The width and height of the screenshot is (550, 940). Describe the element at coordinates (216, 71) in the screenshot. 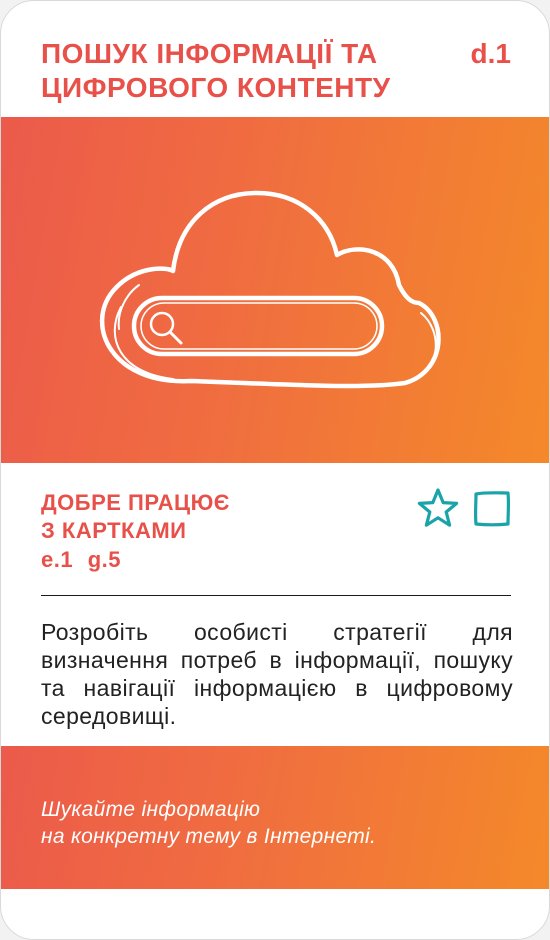

I see `card-title: ПОШУК ІНФОРМАЦІЇ ТА ЦИФРОВОГО КОНТЕНТУ` at that location.